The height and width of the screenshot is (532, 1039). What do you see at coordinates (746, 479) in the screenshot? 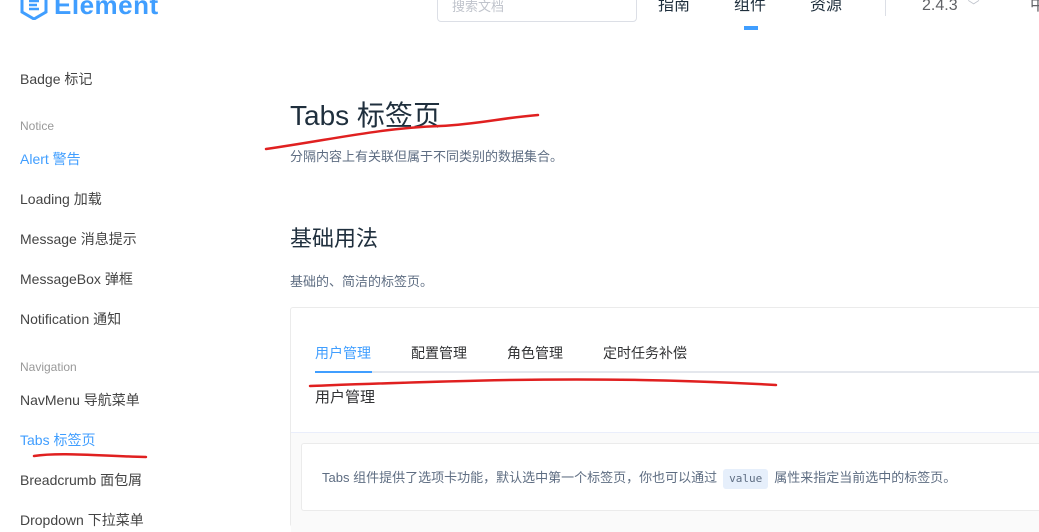
I see `tip-code-value: value` at bounding box center [746, 479].